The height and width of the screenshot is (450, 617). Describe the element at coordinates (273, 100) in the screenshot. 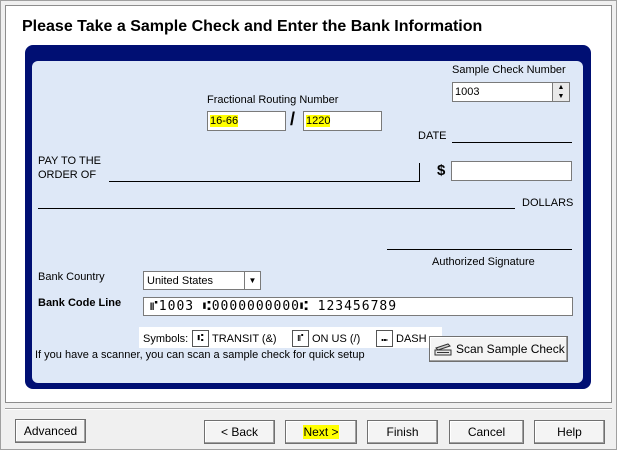

I see `fractional-routing-label: Fractional Routing Number` at that location.